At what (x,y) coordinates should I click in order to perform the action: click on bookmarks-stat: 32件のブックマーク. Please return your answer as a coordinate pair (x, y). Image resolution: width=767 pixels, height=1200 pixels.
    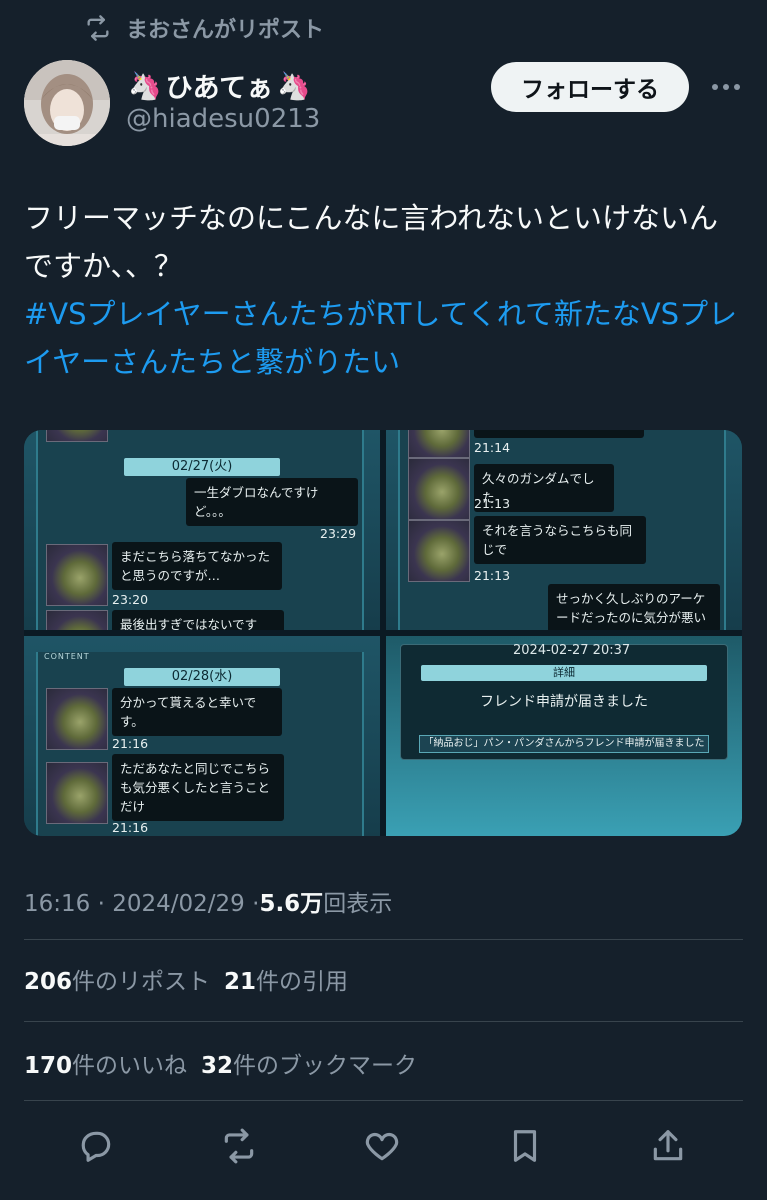
    Looking at the image, I should click on (309, 1063).